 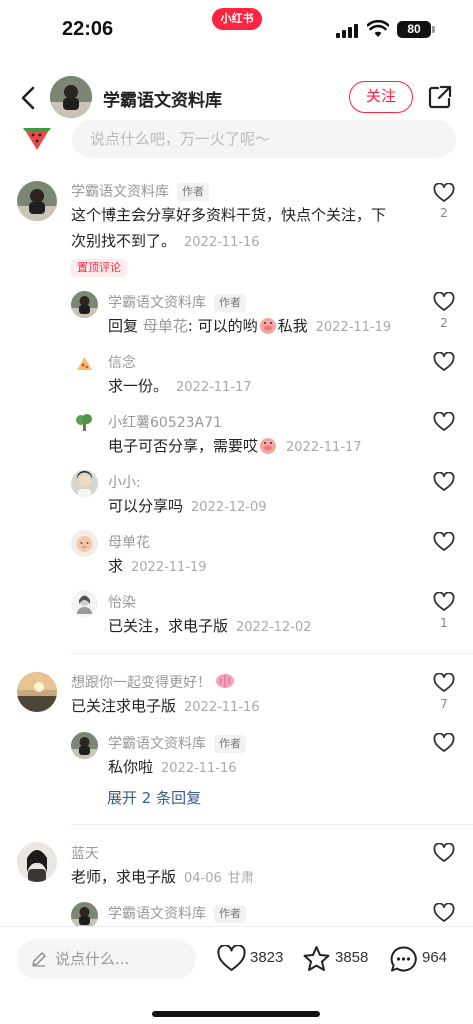 What do you see at coordinates (28, 98) in the screenshot?
I see `back-chevron-icon` at bounding box center [28, 98].